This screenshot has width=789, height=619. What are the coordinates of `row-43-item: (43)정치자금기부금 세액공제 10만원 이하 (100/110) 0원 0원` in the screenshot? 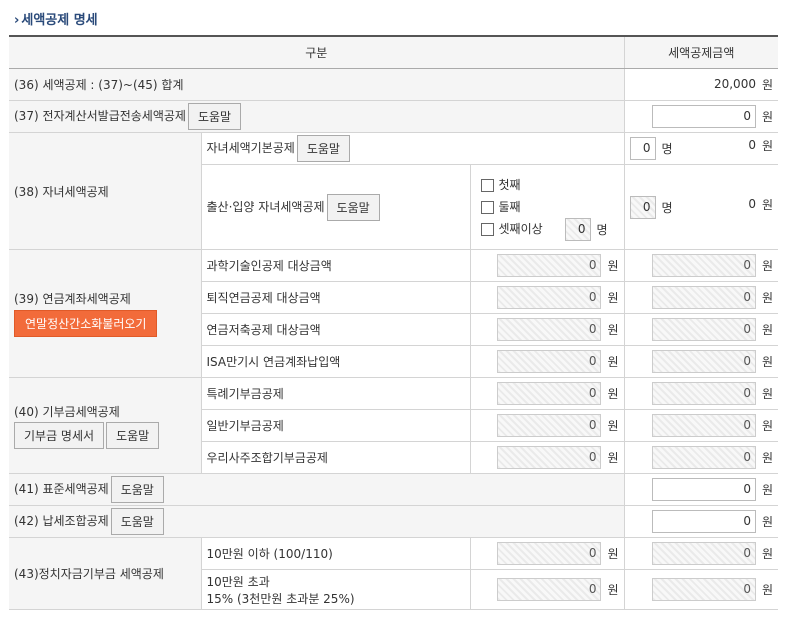 It's located at (394, 573).